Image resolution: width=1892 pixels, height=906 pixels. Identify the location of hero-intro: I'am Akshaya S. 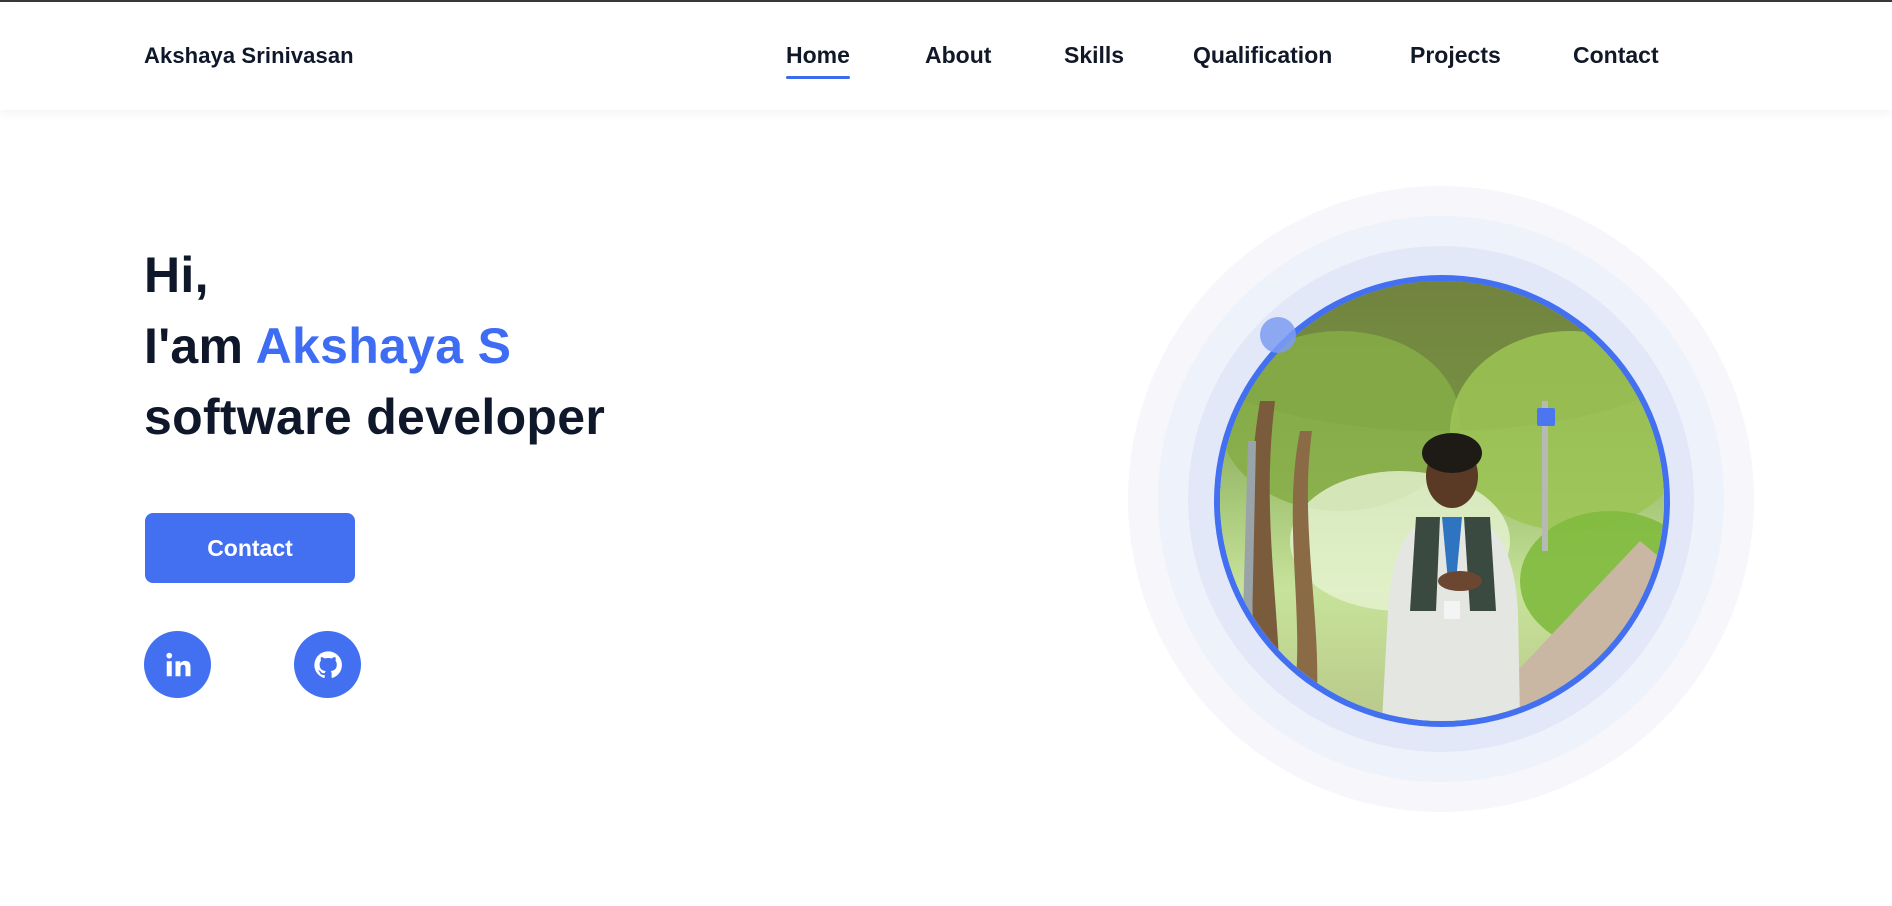
(327, 346).